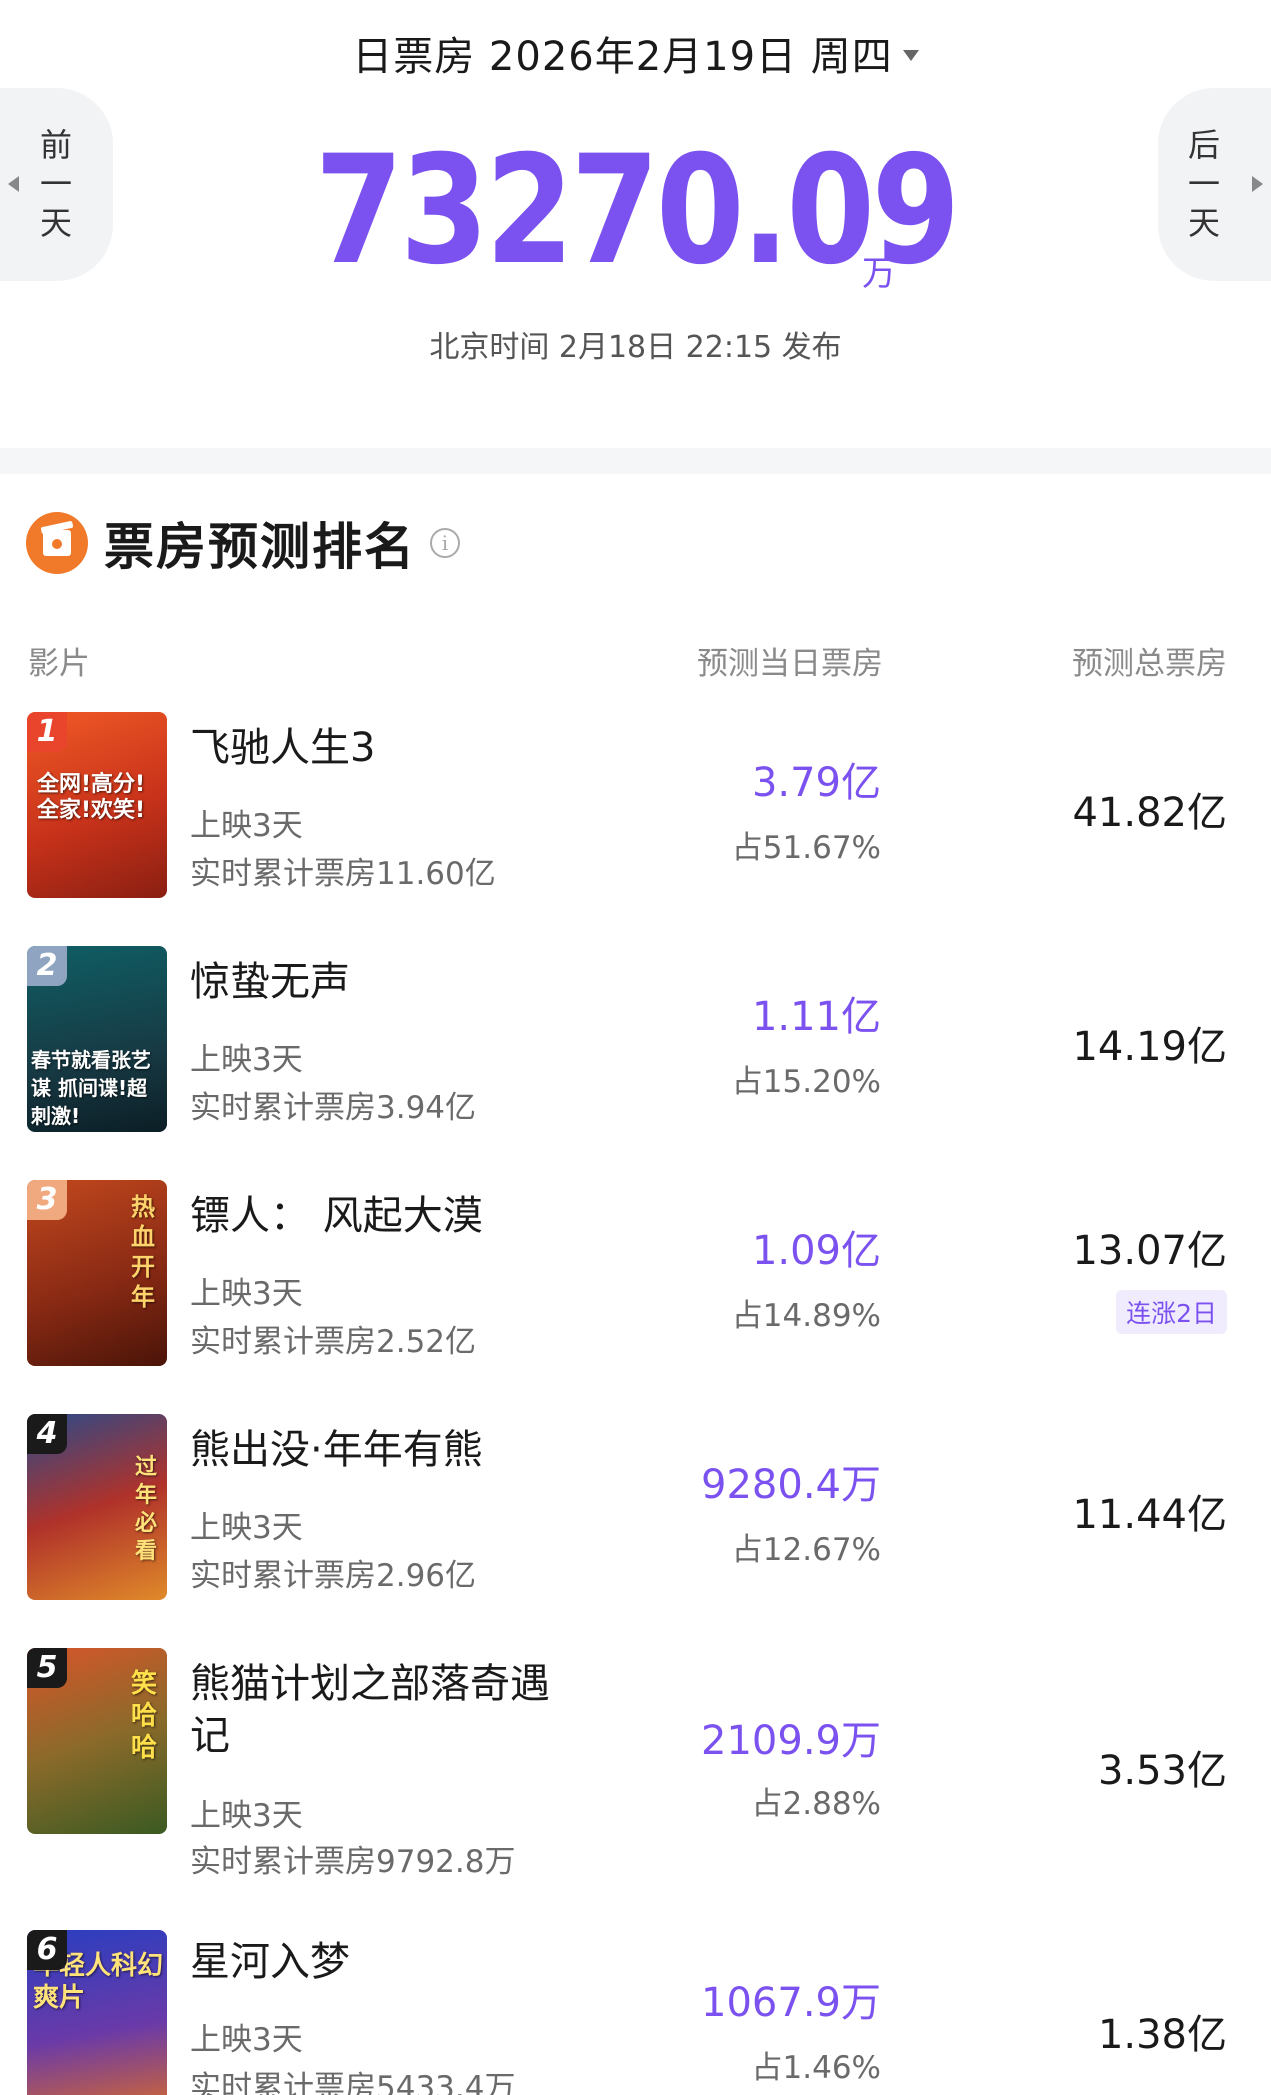 The width and height of the screenshot is (1271, 2095). I want to click on total-forecast-value: 1.38亿, so click(1162, 2035).